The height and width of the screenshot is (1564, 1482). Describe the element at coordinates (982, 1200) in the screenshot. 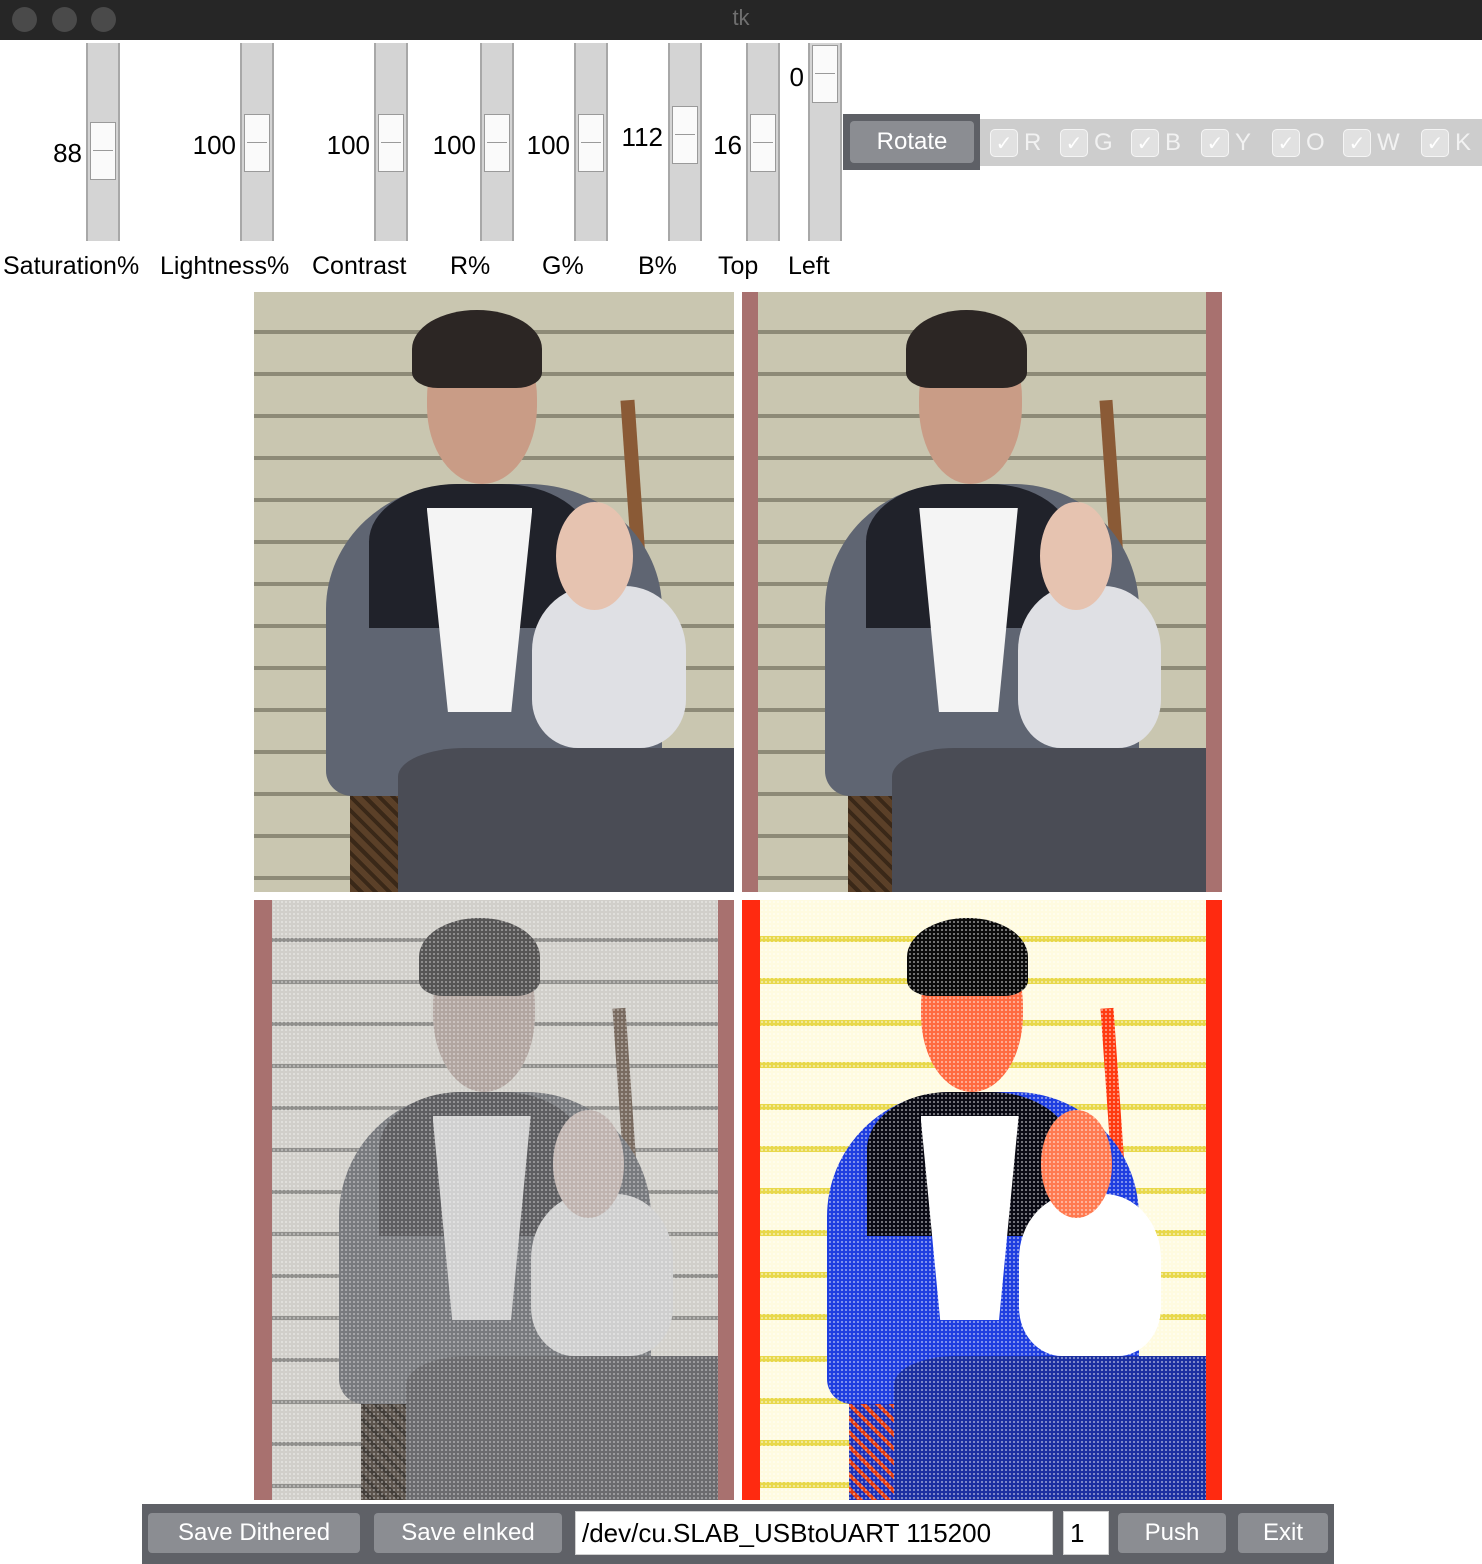

I see `einked-image` at that location.